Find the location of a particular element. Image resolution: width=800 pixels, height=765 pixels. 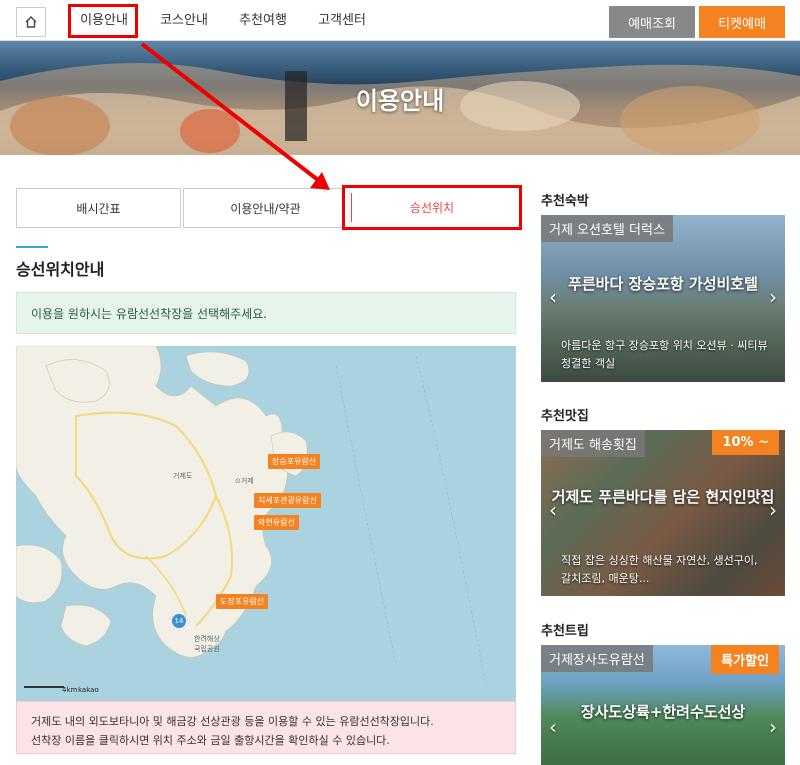

card-food-tag: 거제도 해송횟집 is located at coordinates (593, 443).